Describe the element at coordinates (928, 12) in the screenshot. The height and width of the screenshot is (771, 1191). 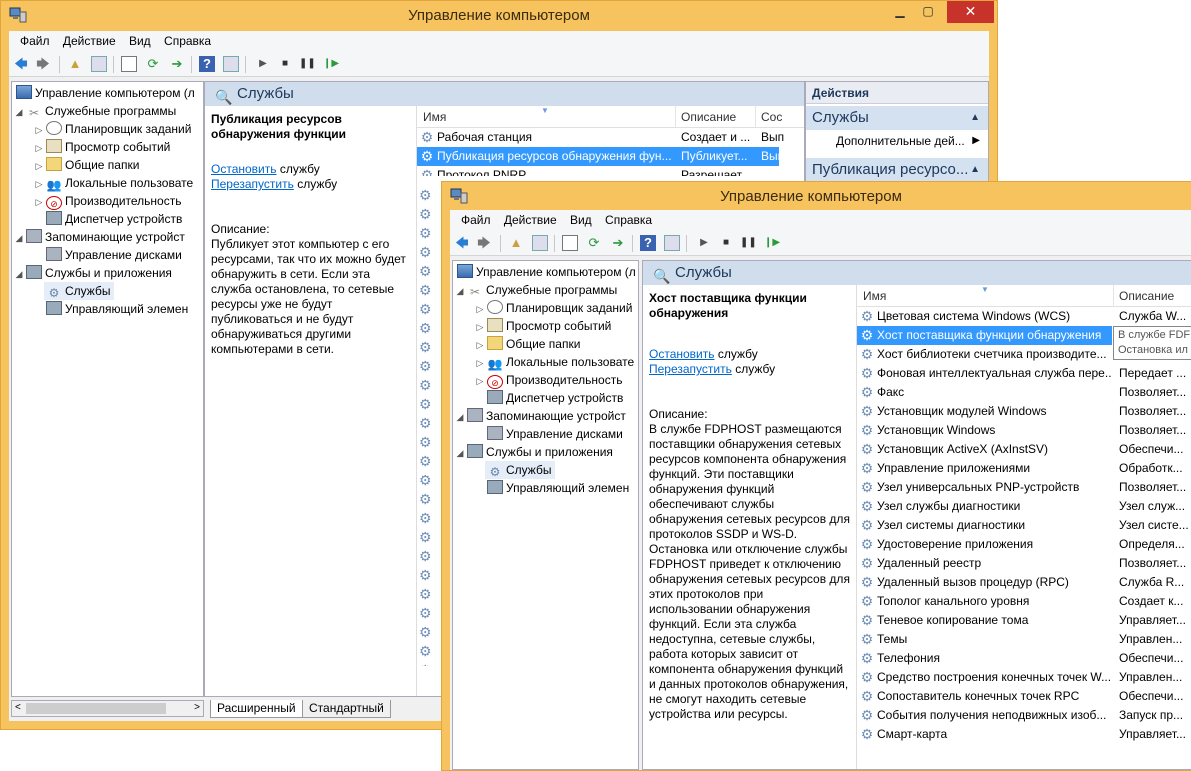
I see `maximize-button: ▢` at that location.